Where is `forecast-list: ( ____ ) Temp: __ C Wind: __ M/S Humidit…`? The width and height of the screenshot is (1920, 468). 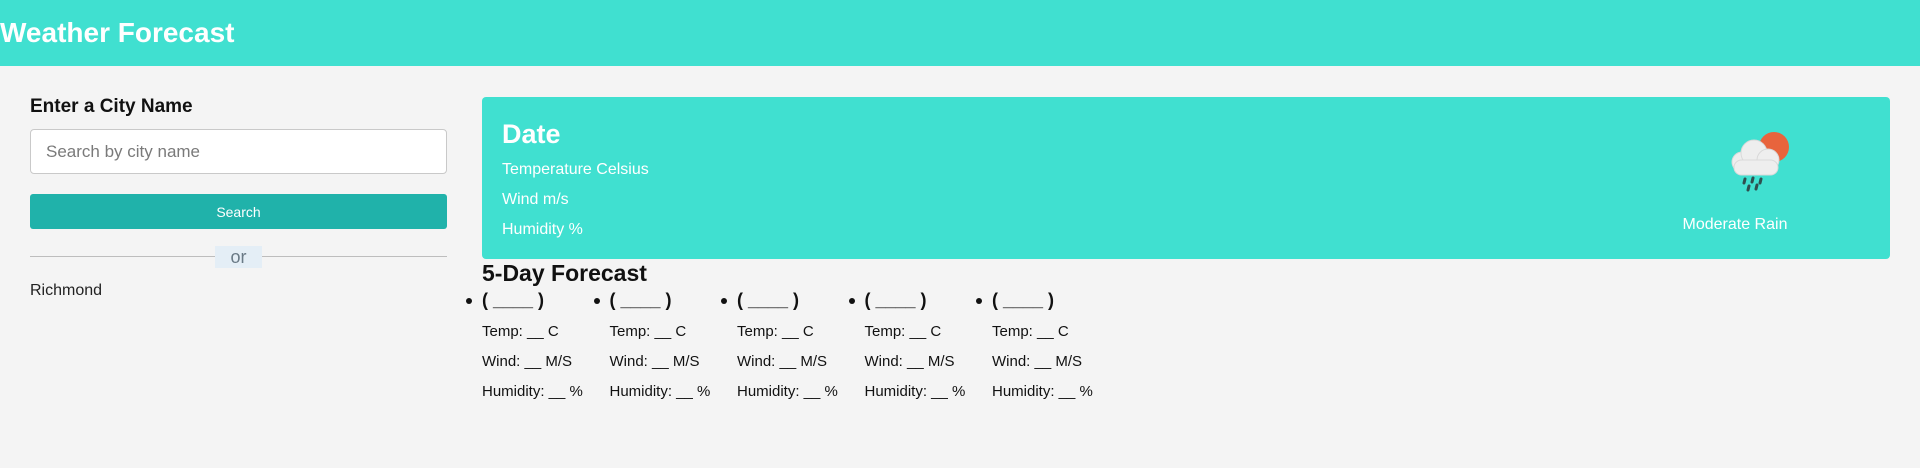 forecast-list: ( ____ ) Temp: __ C Wind: __ M/S Humidit… is located at coordinates (793, 344).